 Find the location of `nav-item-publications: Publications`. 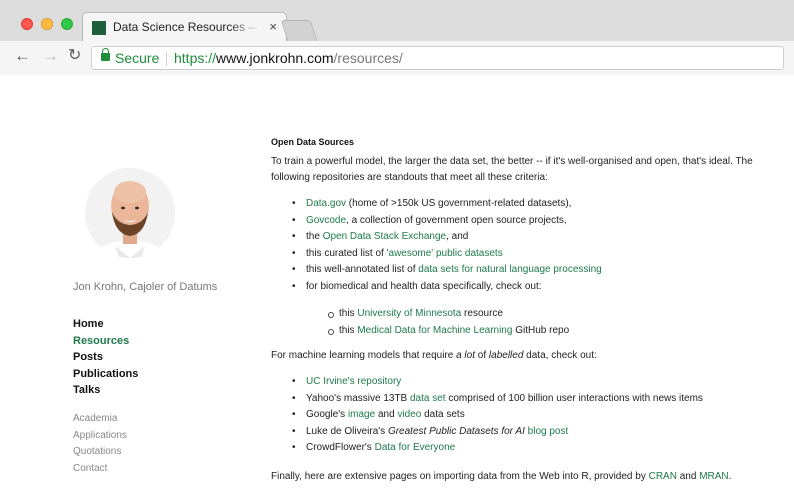

nav-item-publications: Publications is located at coordinates (105, 374).